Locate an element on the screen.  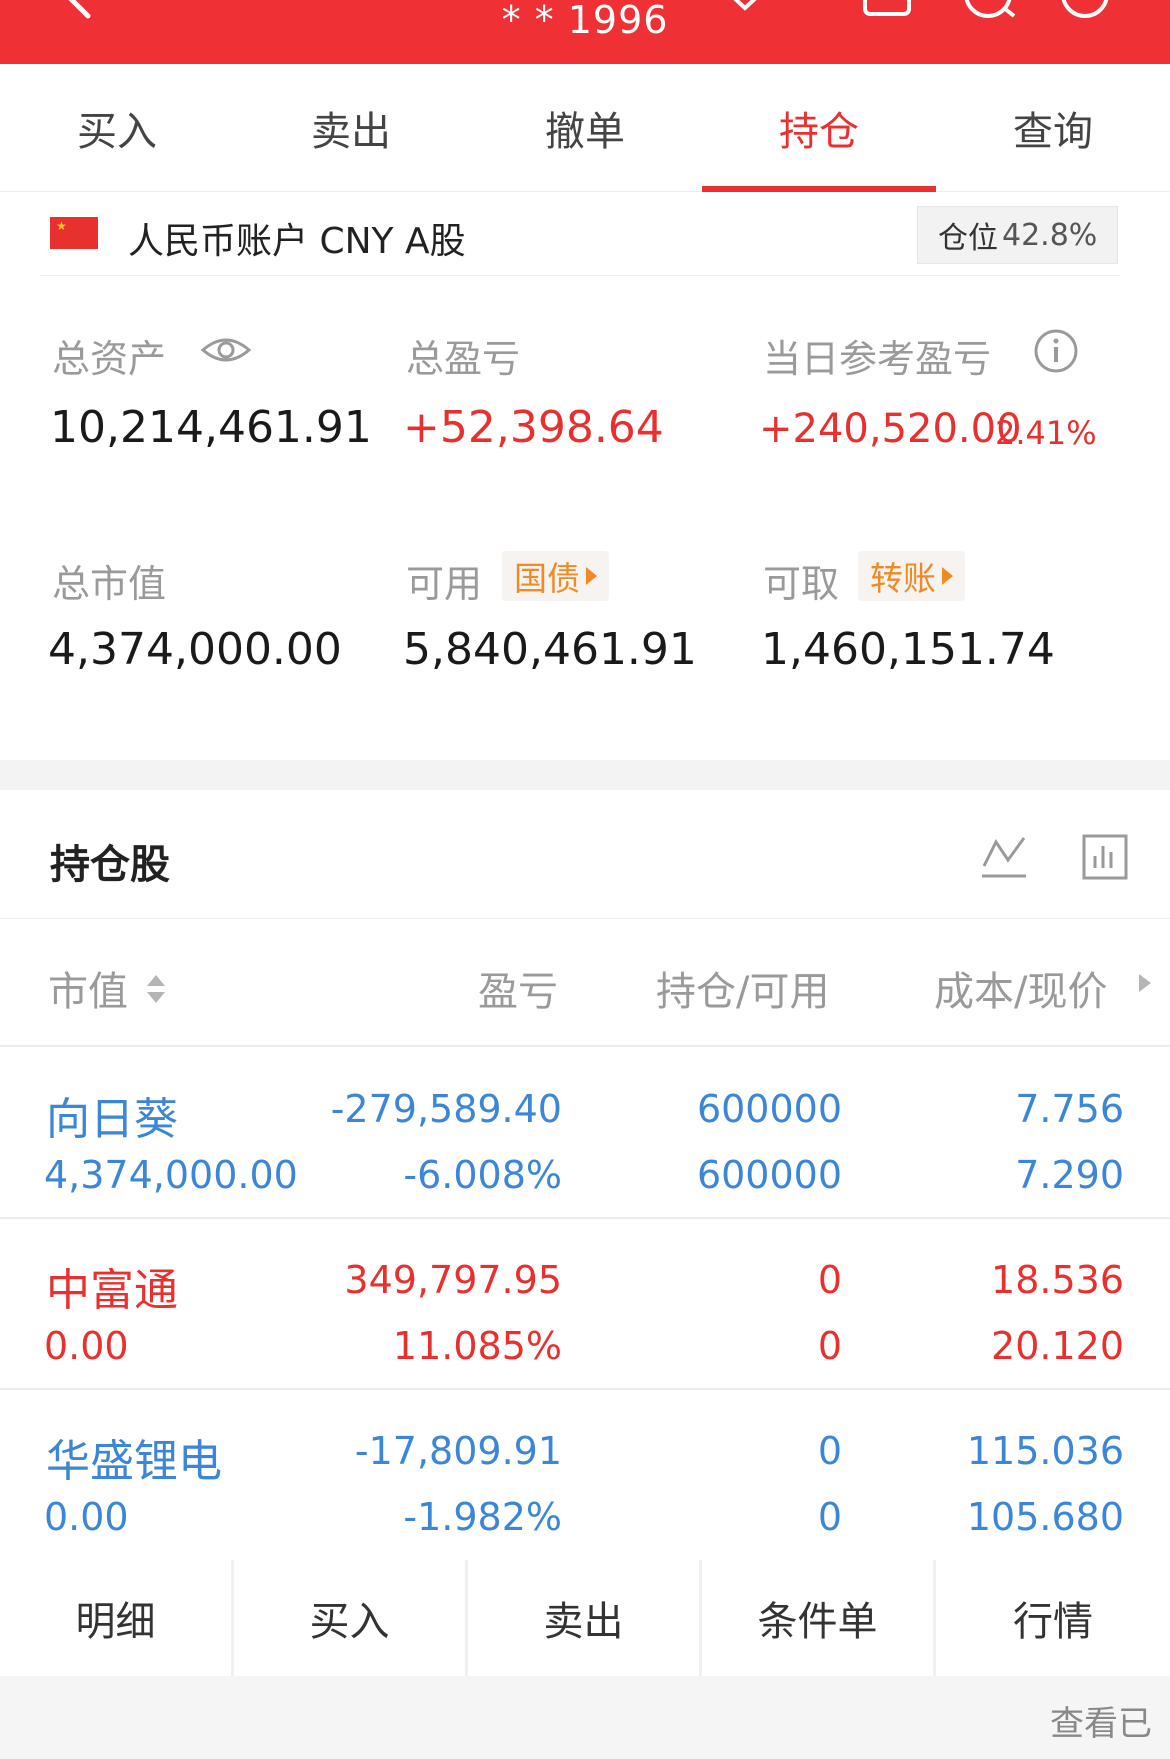
china-flag-icon: ★ is located at coordinates (74, 233).